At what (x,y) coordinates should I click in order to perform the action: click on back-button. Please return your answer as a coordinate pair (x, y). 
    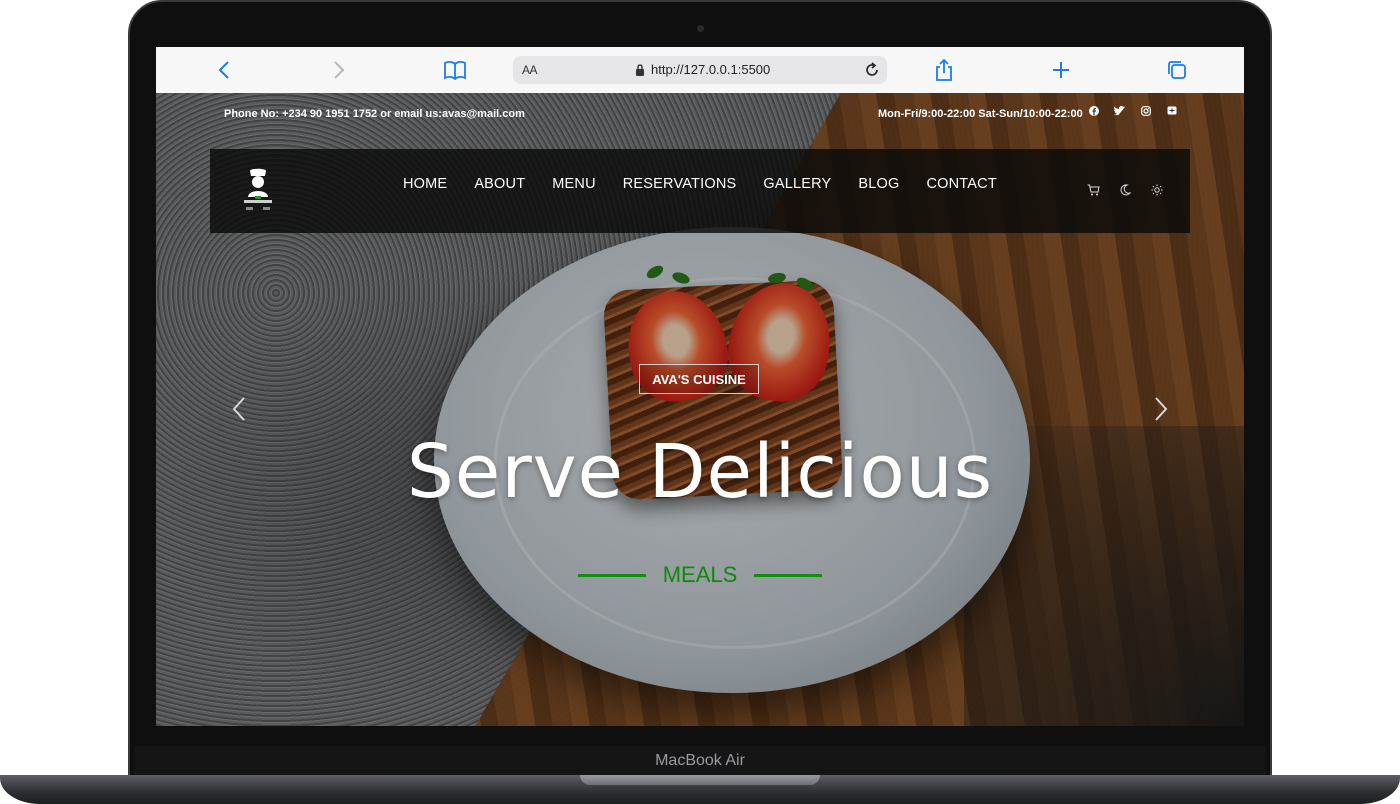
    Looking at the image, I should click on (224, 70).